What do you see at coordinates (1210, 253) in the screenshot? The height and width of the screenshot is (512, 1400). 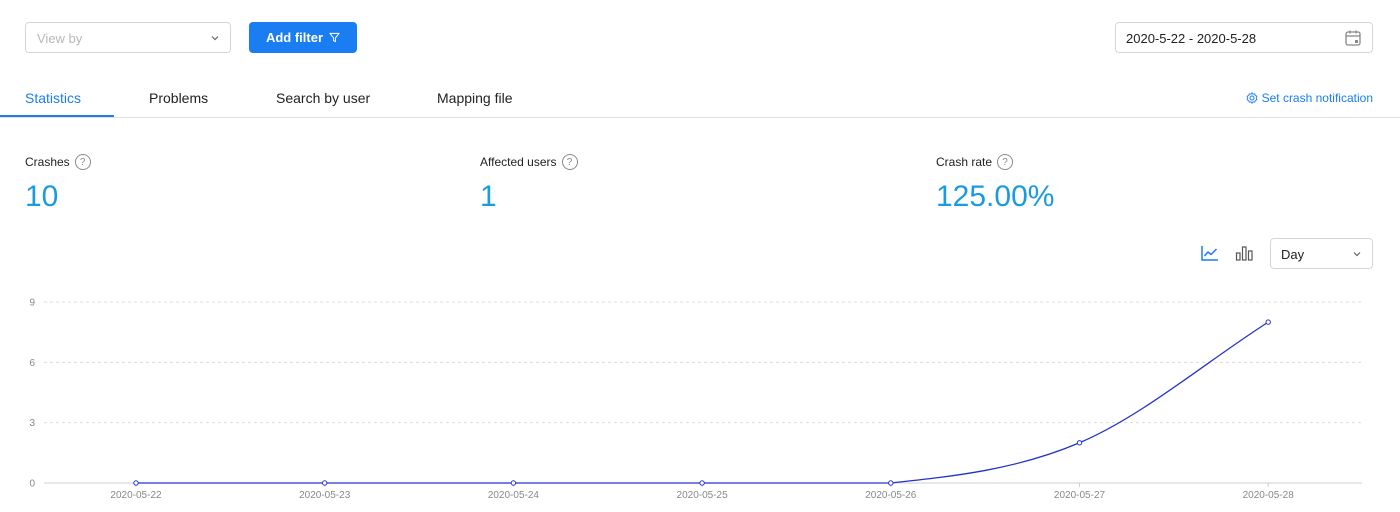 I see `line-chart-icon` at bounding box center [1210, 253].